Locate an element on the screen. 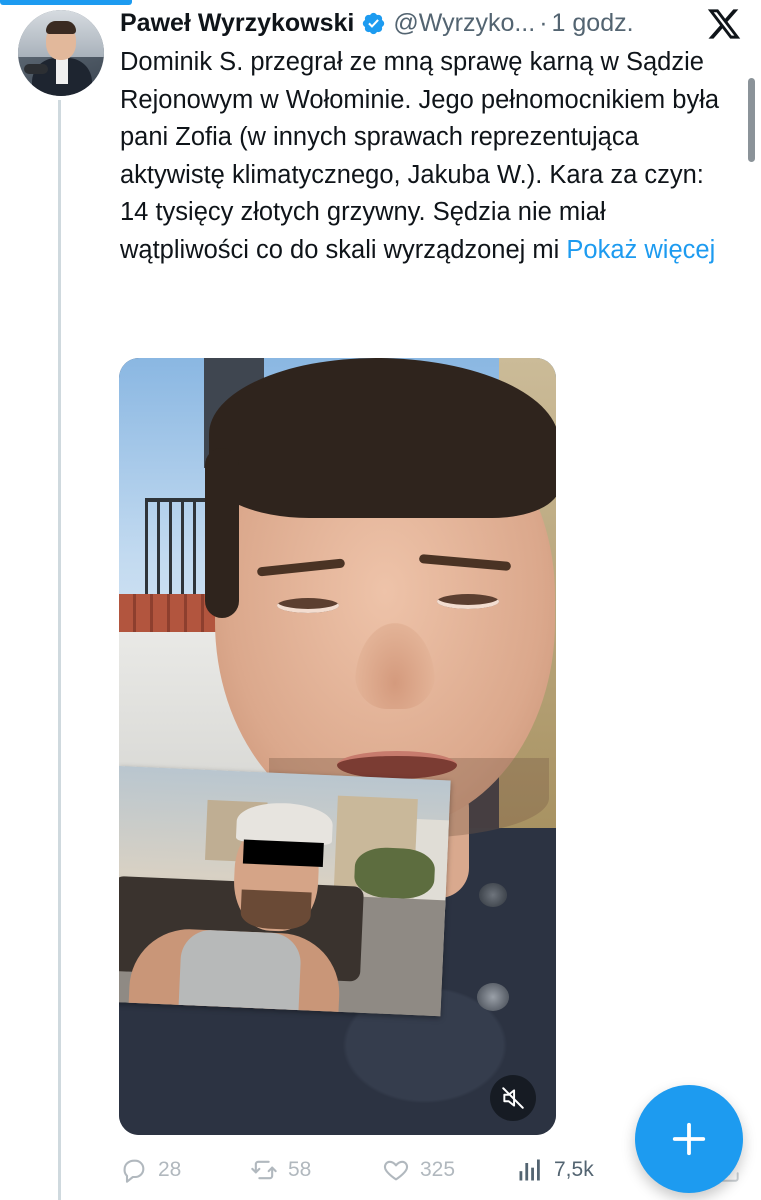 This screenshot has width=761, height=1200. views-button: 7,5k is located at coordinates (555, 1170).